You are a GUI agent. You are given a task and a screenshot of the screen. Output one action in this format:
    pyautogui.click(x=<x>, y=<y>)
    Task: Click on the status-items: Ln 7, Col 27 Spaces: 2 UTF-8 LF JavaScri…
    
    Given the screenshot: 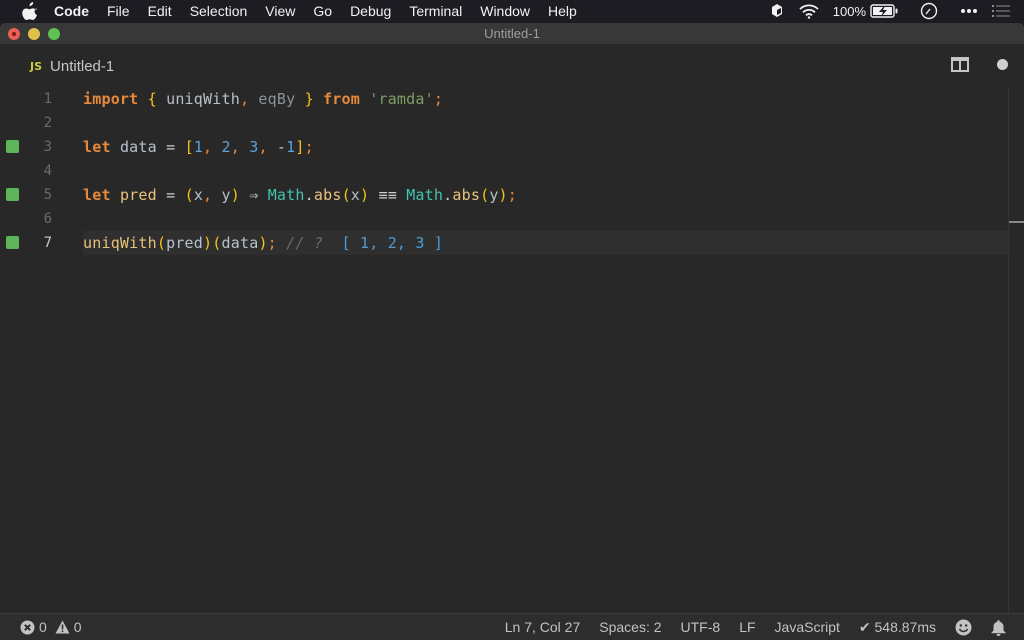 What is the action you would take?
    pyautogui.click(x=764, y=627)
    